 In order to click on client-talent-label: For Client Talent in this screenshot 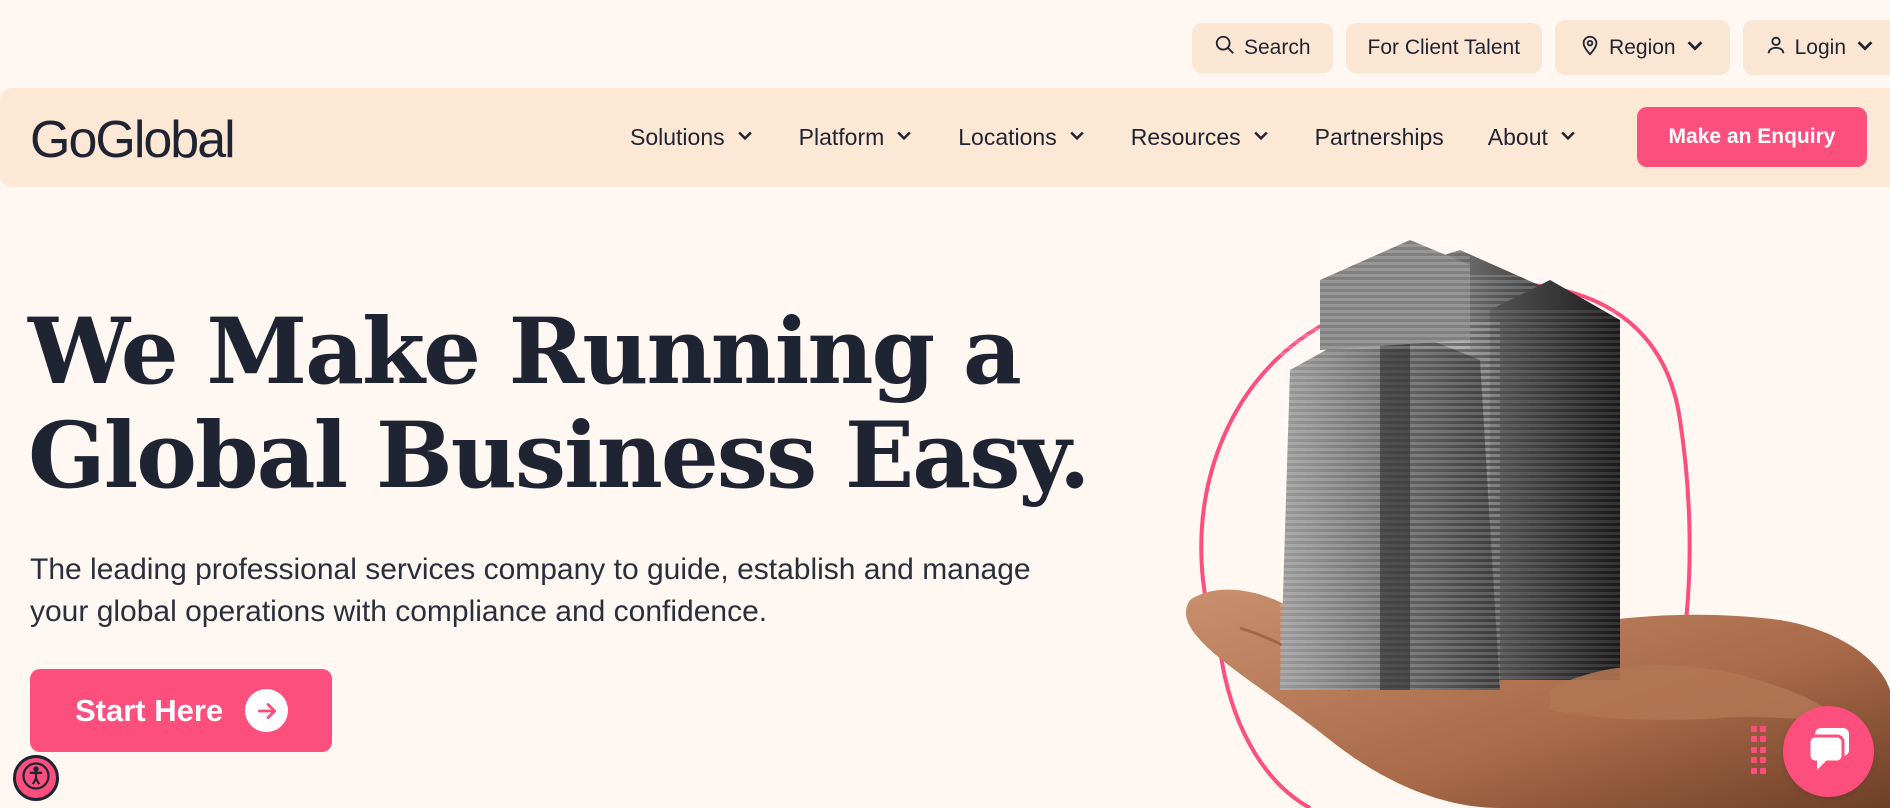, I will do `click(1444, 47)`.